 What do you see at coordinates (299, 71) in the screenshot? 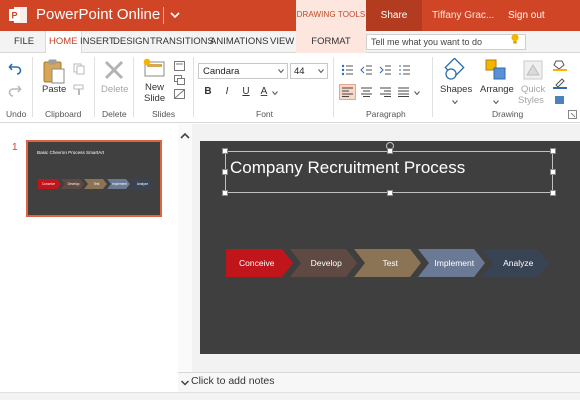
I see `font-size-value: 44` at bounding box center [299, 71].